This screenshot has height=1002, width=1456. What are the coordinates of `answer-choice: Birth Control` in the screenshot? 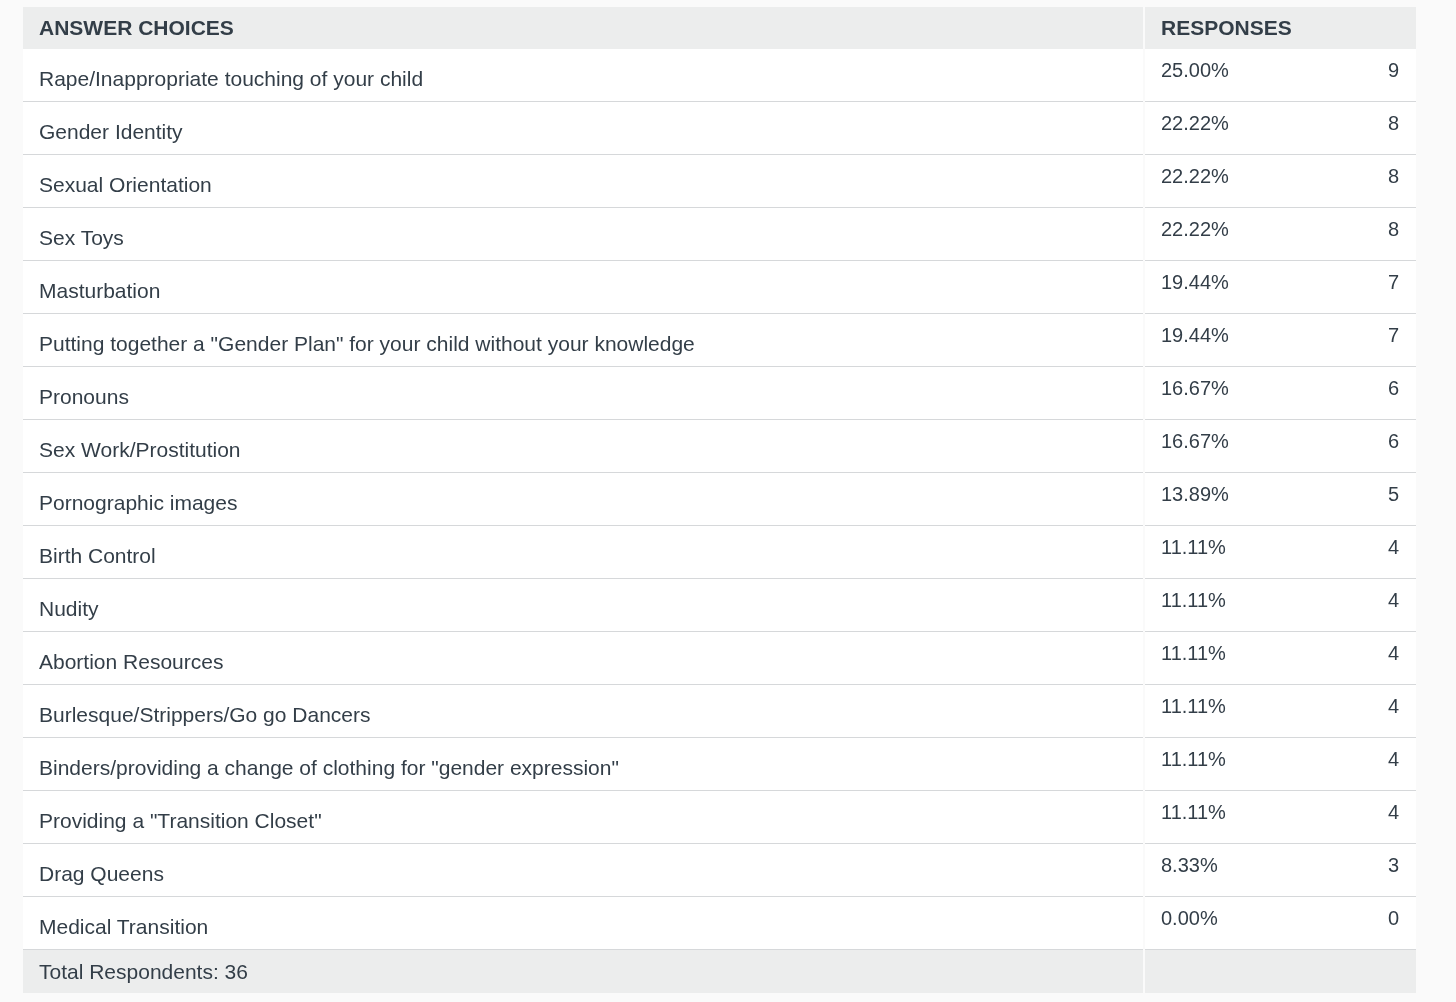 It's located at (97, 556).